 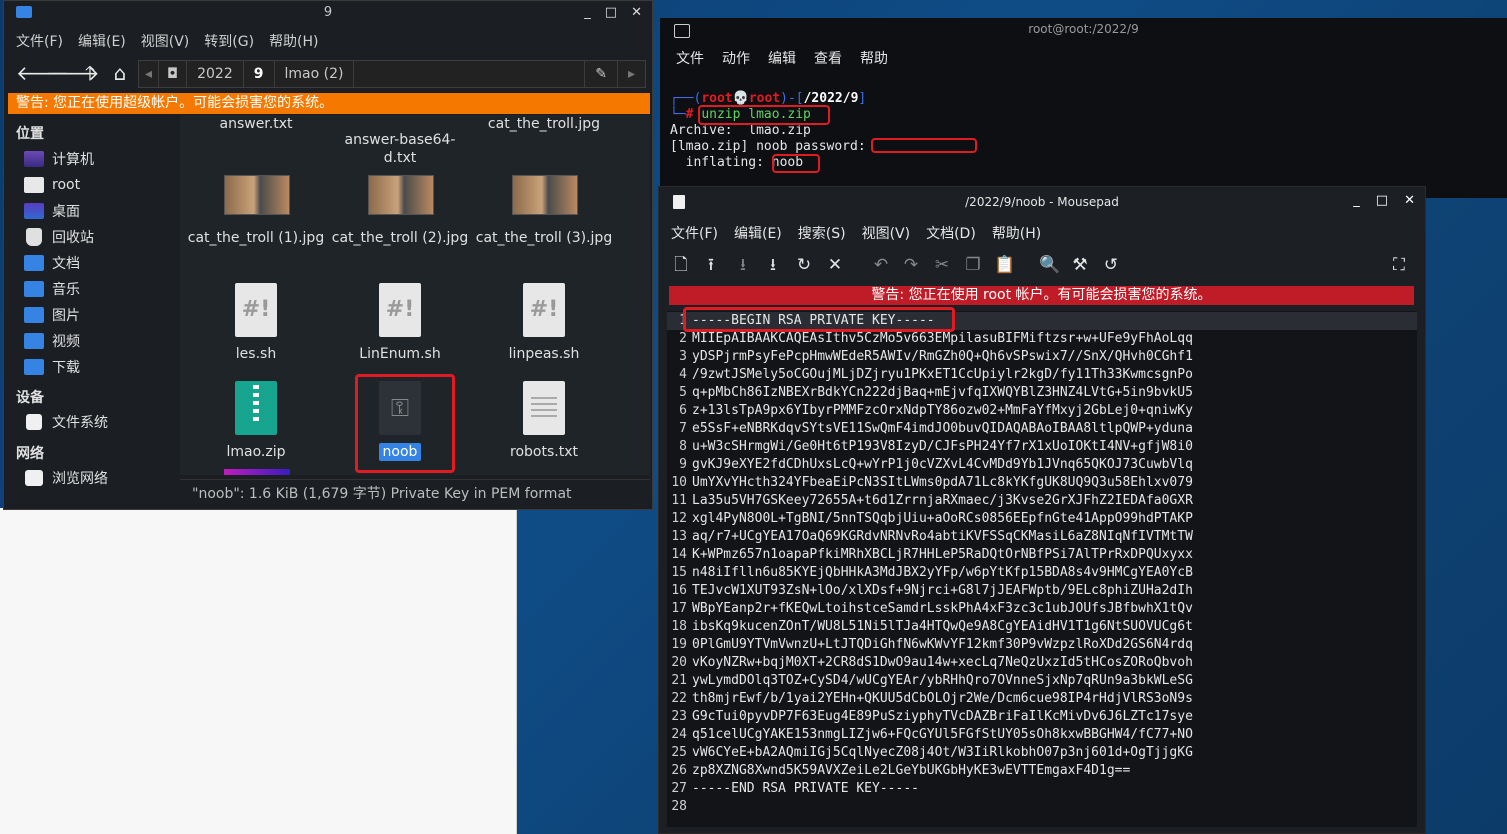 What do you see at coordinates (1080, 265) in the screenshot?
I see `find-replace-icon: ⚒` at bounding box center [1080, 265].